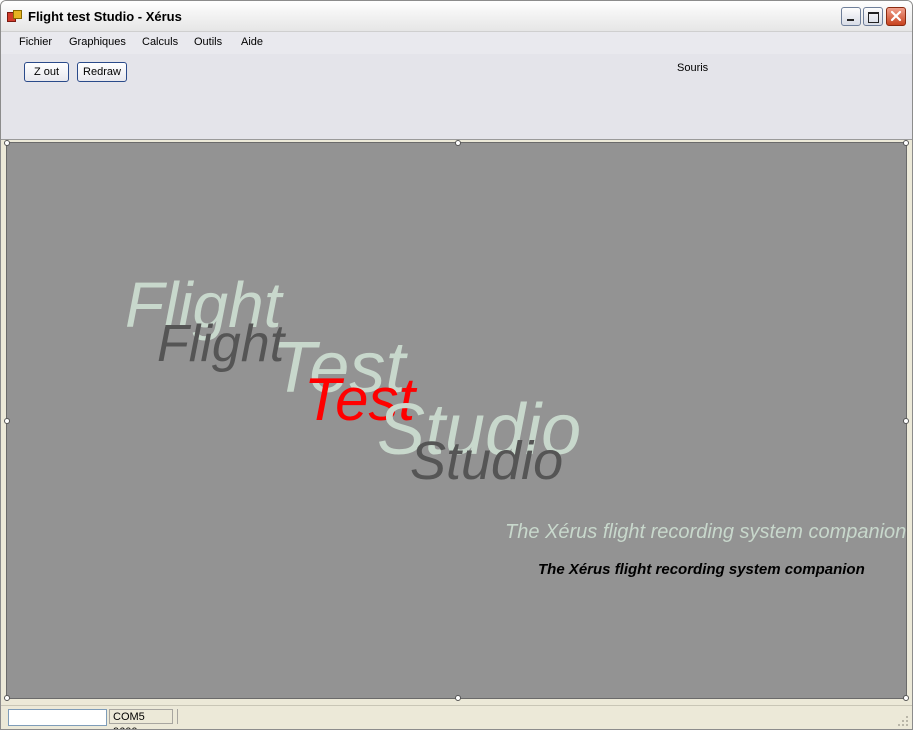  I want to click on resize-grip-icon, so click(903, 721).